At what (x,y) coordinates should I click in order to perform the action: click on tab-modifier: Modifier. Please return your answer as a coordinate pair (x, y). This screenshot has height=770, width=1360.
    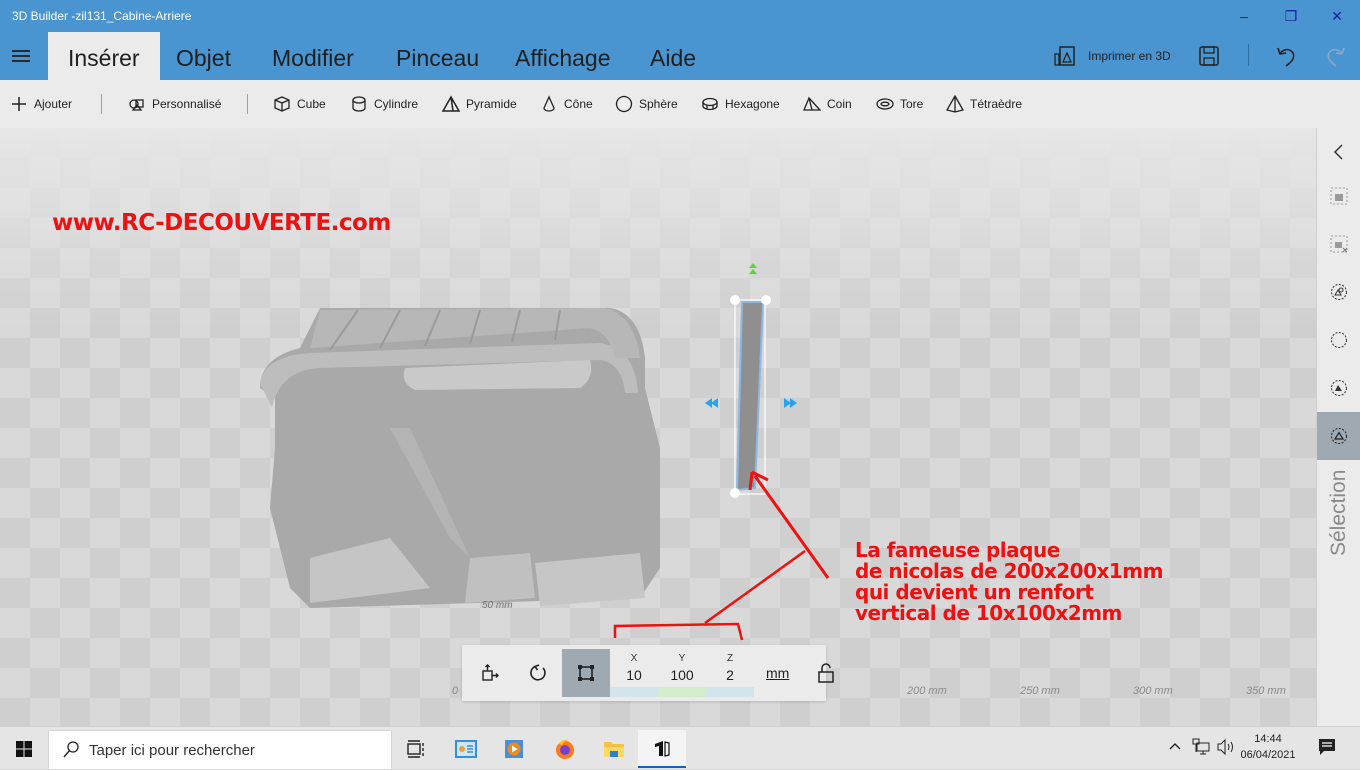
    Looking at the image, I should click on (313, 56).